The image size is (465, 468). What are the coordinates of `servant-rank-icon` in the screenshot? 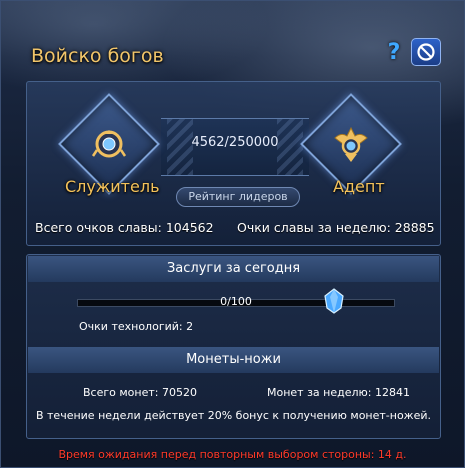 It's located at (109, 144).